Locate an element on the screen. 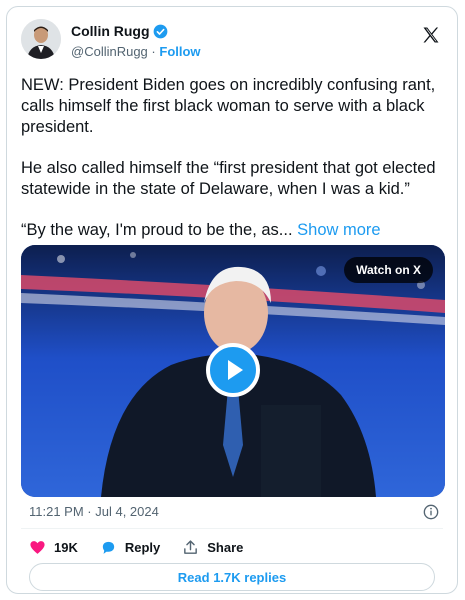  reply-label: Reply is located at coordinates (142, 547).